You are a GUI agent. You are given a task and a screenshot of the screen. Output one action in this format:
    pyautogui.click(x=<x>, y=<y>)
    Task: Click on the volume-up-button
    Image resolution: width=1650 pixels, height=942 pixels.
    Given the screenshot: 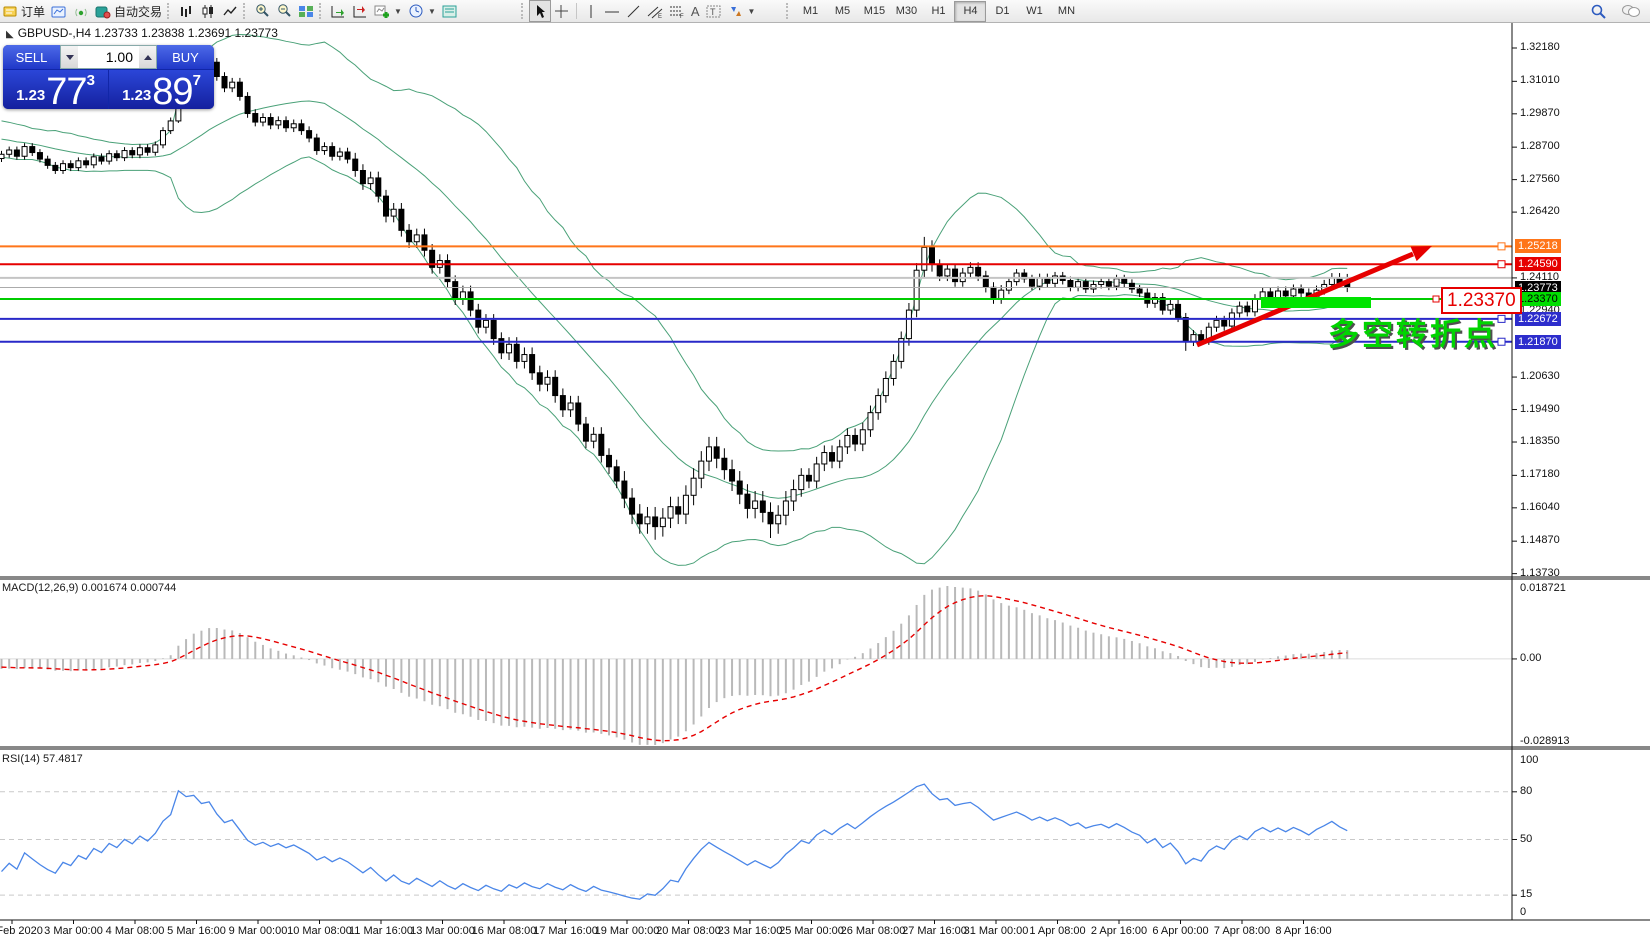 What is the action you would take?
    pyautogui.click(x=147, y=57)
    